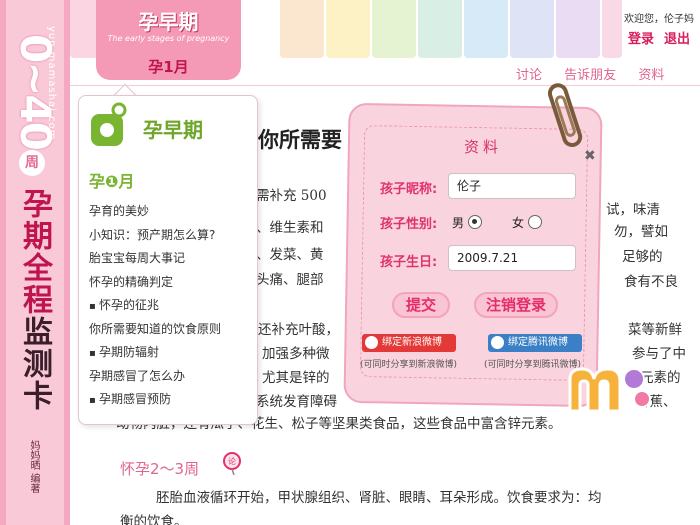 This screenshot has height=525, width=700. I want to click on bind-sina-note: (可同时分享到新浪微博), so click(409, 365).